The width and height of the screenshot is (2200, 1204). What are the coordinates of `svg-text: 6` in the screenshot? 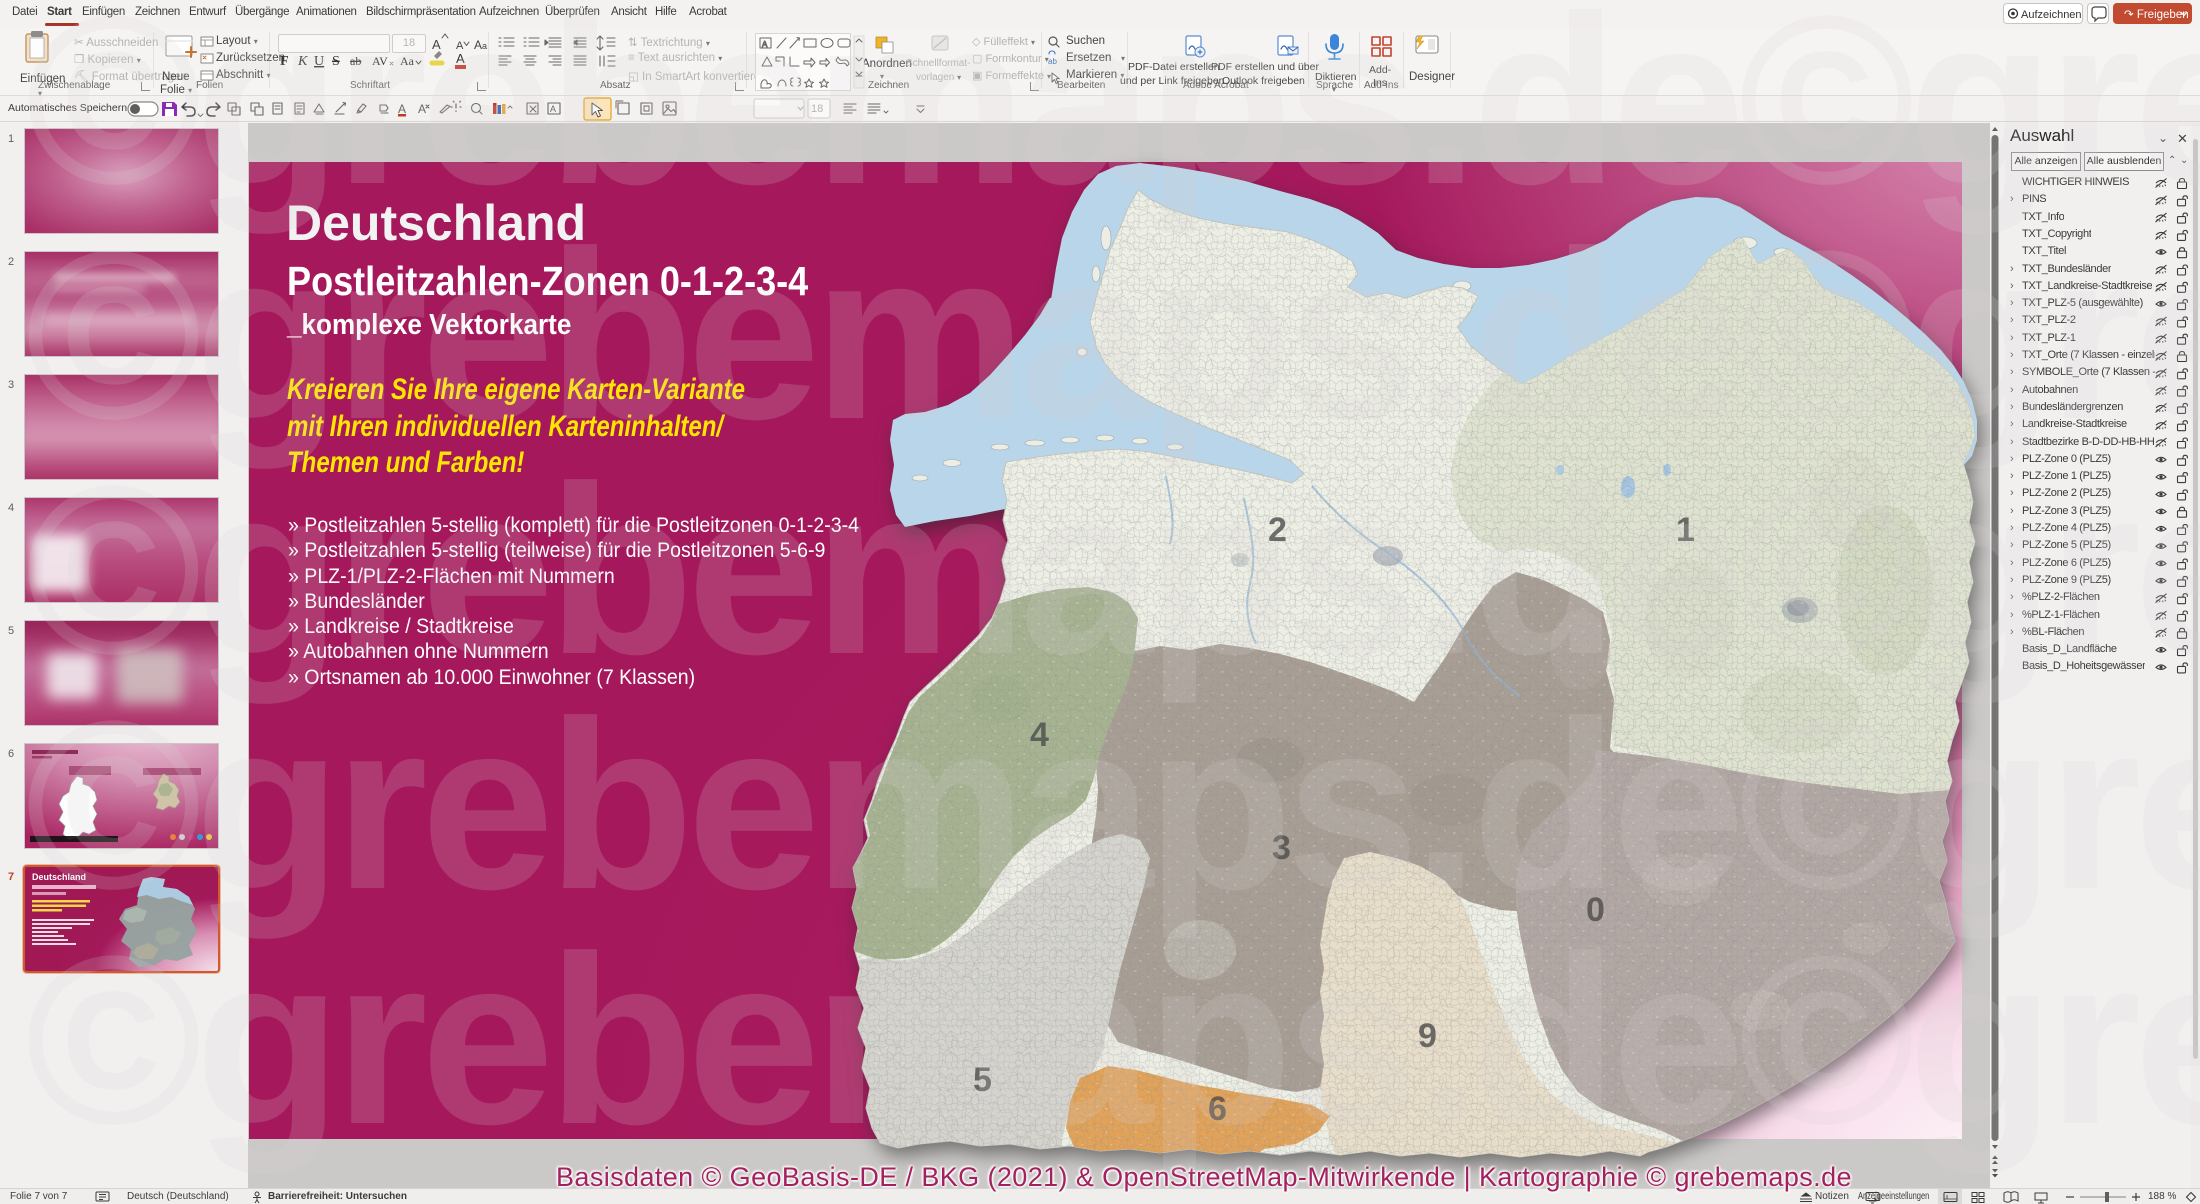 It's located at (1217, 1109).